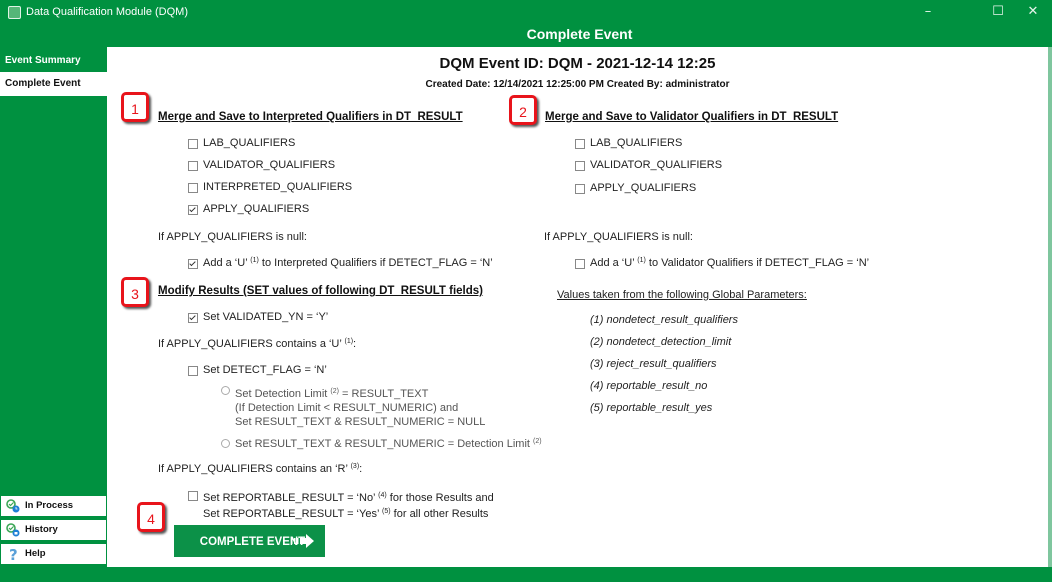 The width and height of the screenshot is (1052, 582). What do you see at coordinates (266, 317) in the screenshot?
I see `option-label: Set VALIDATED_YN = ‘Y’` at bounding box center [266, 317].